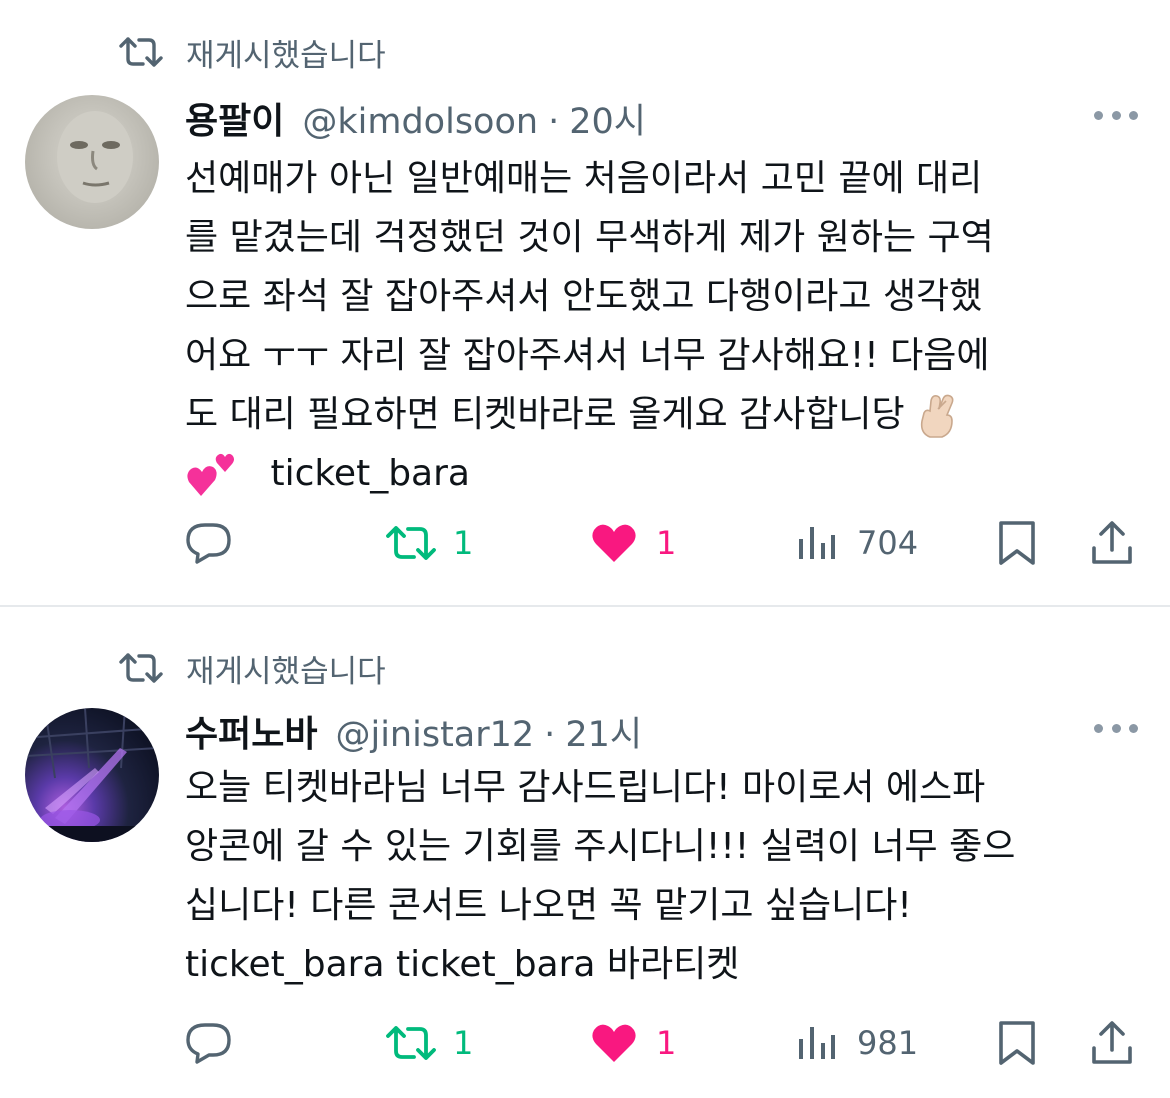 Image resolution: width=1170 pixels, height=1098 pixels. I want to click on tweet-actions: 1 1 981, so click(662, 1043).